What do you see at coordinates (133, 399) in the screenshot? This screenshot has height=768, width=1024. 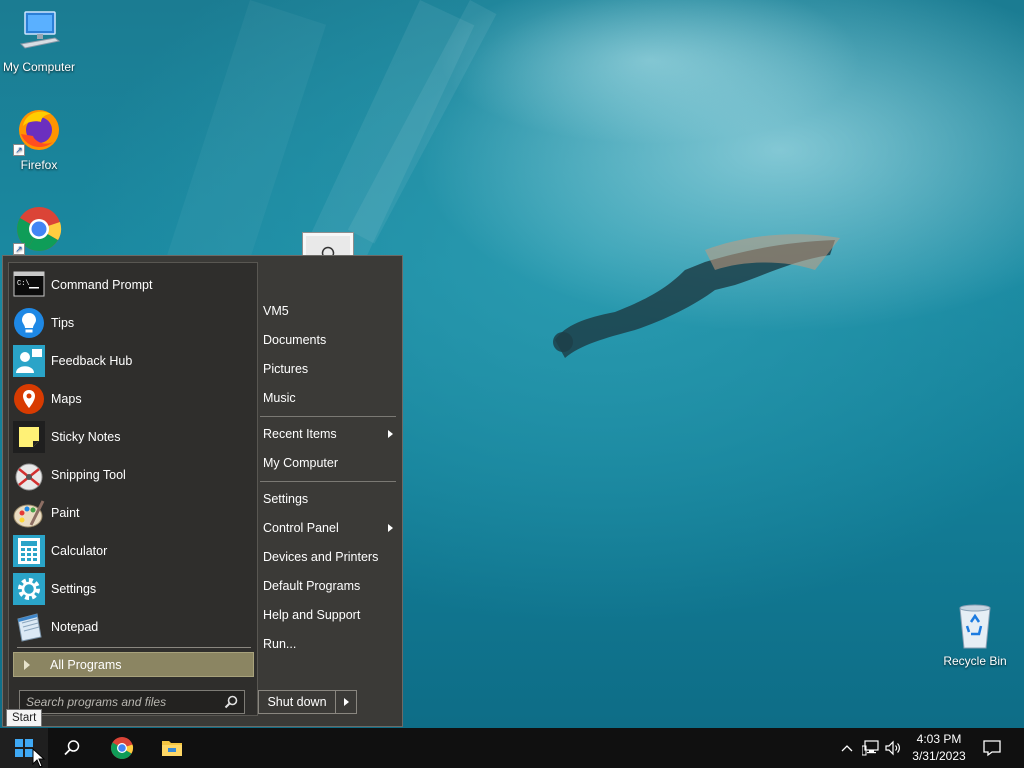 I see `program-maps: Maps` at bounding box center [133, 399].